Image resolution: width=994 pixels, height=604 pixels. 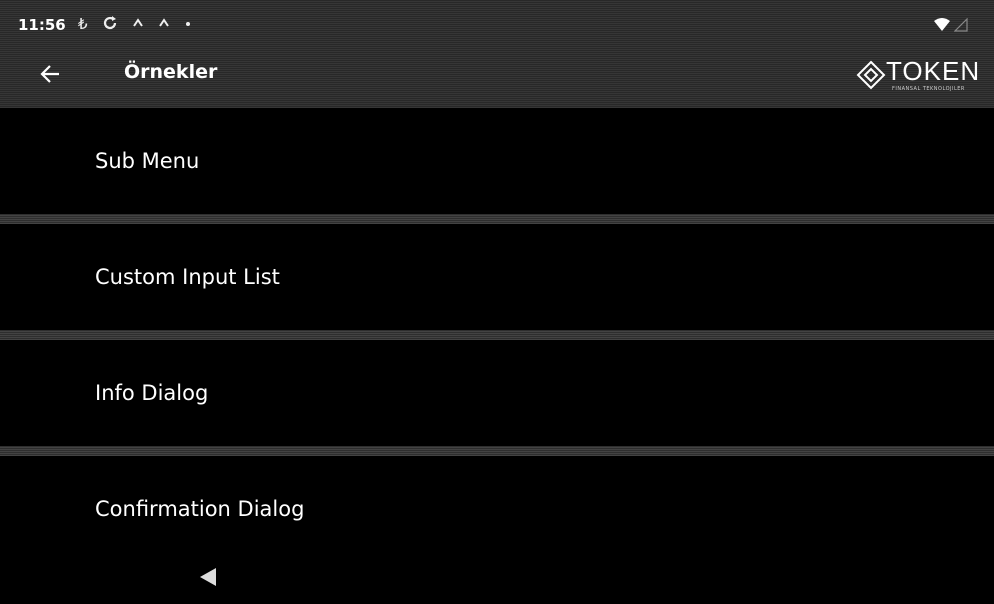 What do you see at coordinates (871, 75) in the screenshot?
I see `token-logo-icon` at bounding box center [871, 75].